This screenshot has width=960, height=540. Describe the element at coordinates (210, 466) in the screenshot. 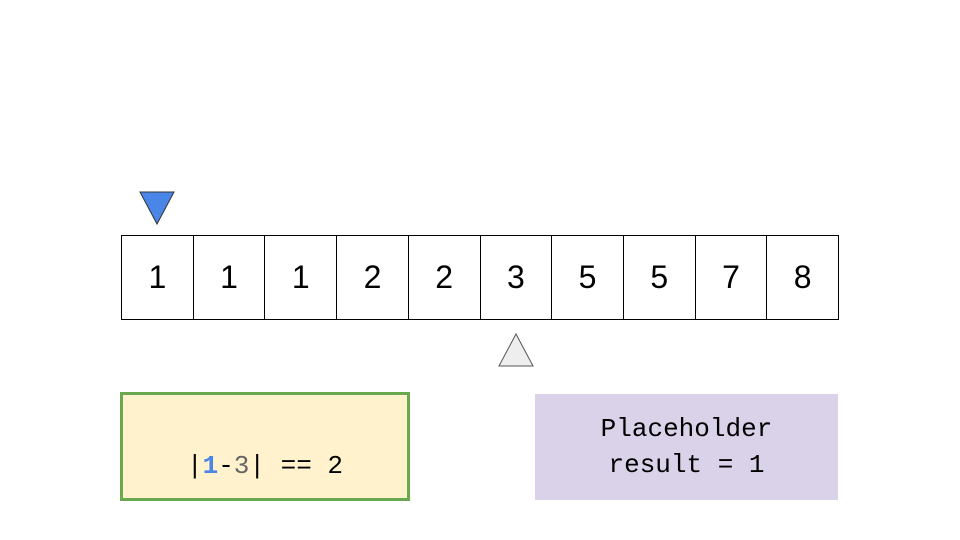

I see `expression-left-value: 1` at that location.